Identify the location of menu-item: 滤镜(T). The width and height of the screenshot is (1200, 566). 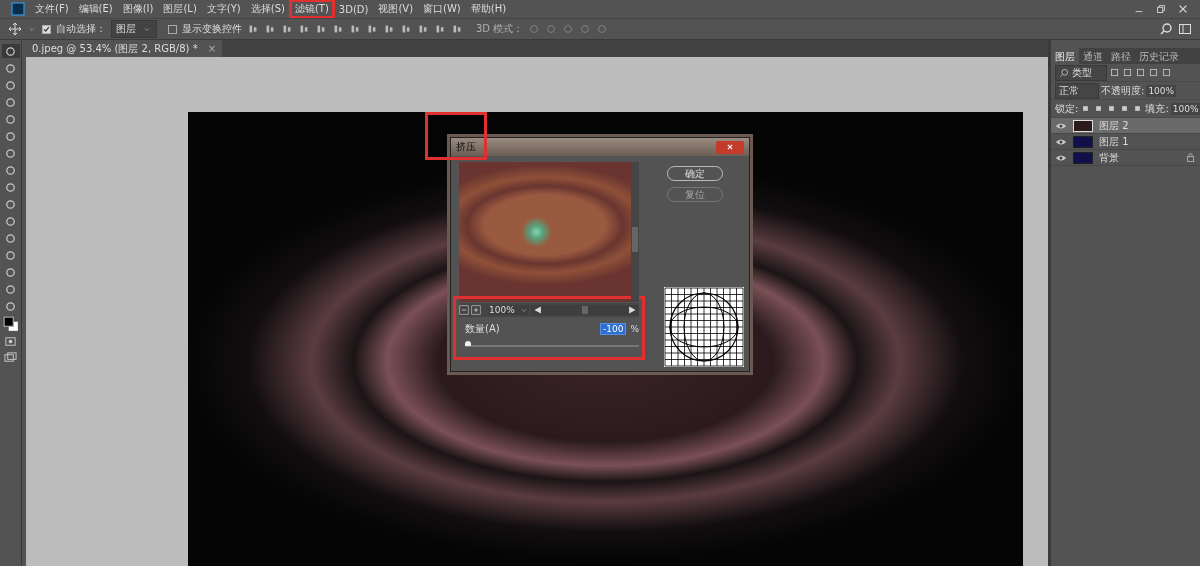
(311, 9).